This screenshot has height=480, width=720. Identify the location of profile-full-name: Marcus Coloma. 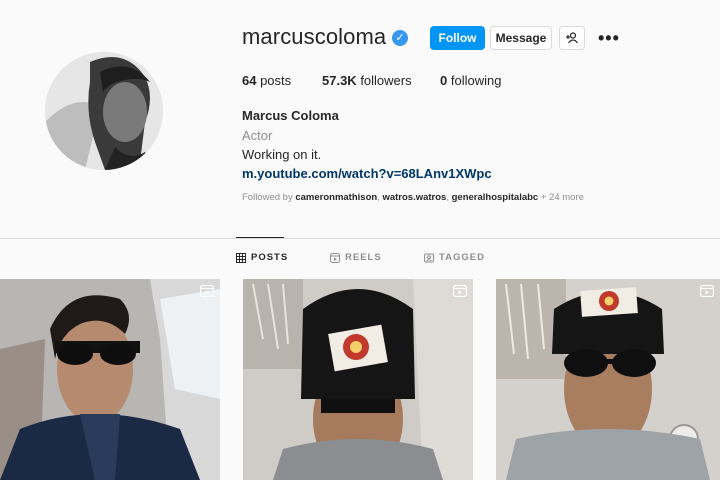
(290, 115).